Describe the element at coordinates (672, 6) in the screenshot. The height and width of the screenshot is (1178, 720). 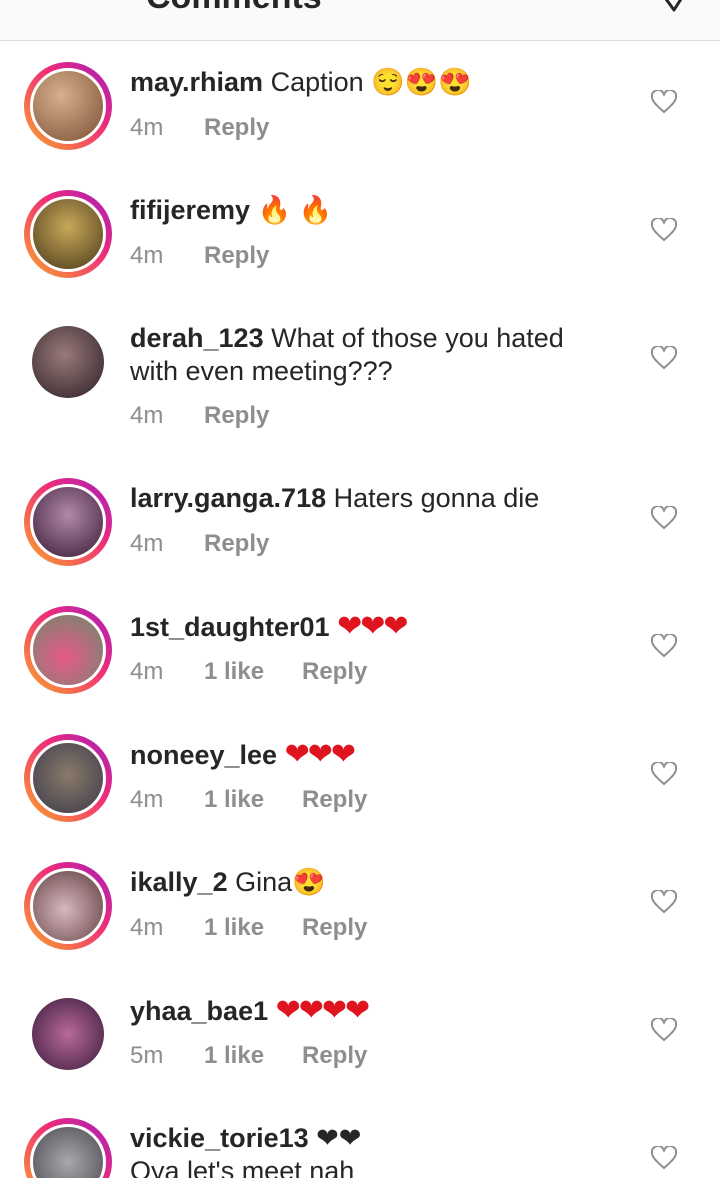
I see `send-icon` at that location.